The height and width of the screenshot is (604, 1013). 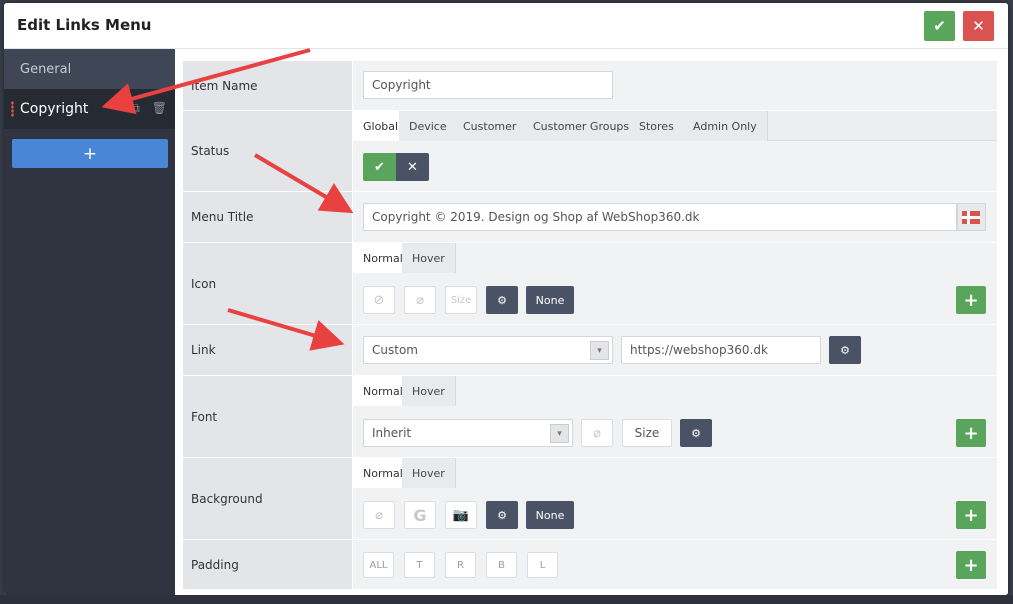 What do you see at coordinates (84, 25) in the screenshot?
I see `modal-title: Edit Links Menu` at bounding box center [84, 25].